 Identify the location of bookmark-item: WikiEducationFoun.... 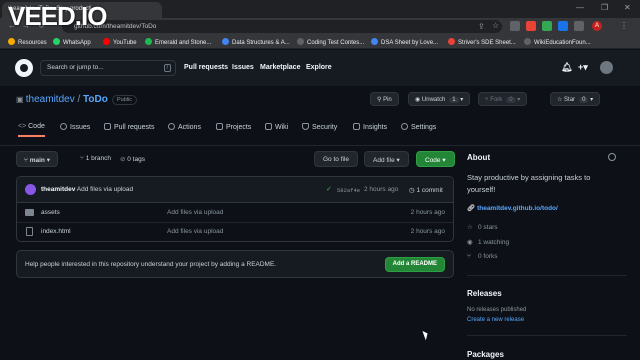
(557, 42).